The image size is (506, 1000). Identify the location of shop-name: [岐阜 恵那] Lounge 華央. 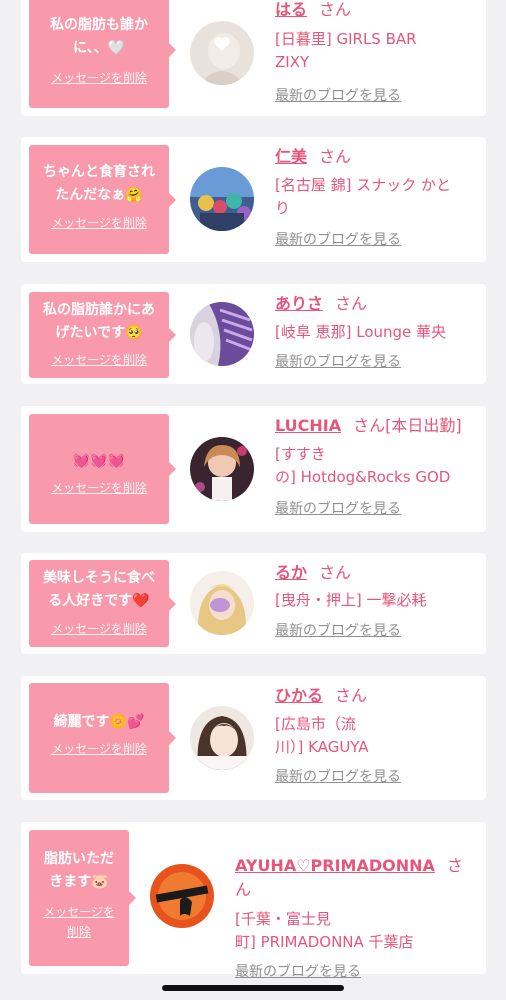
(361, 332).